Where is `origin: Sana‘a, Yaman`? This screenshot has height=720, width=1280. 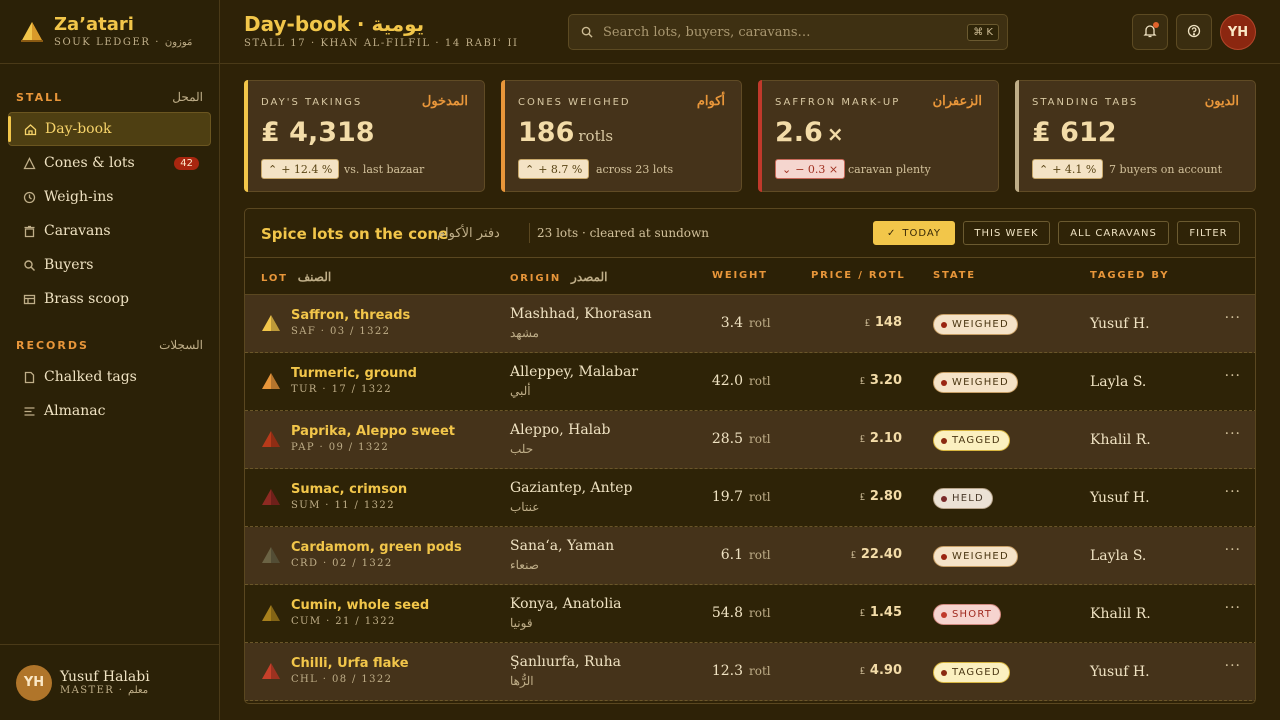 origin: Sana‘a, Yaman is located at coordinates (562, 546).